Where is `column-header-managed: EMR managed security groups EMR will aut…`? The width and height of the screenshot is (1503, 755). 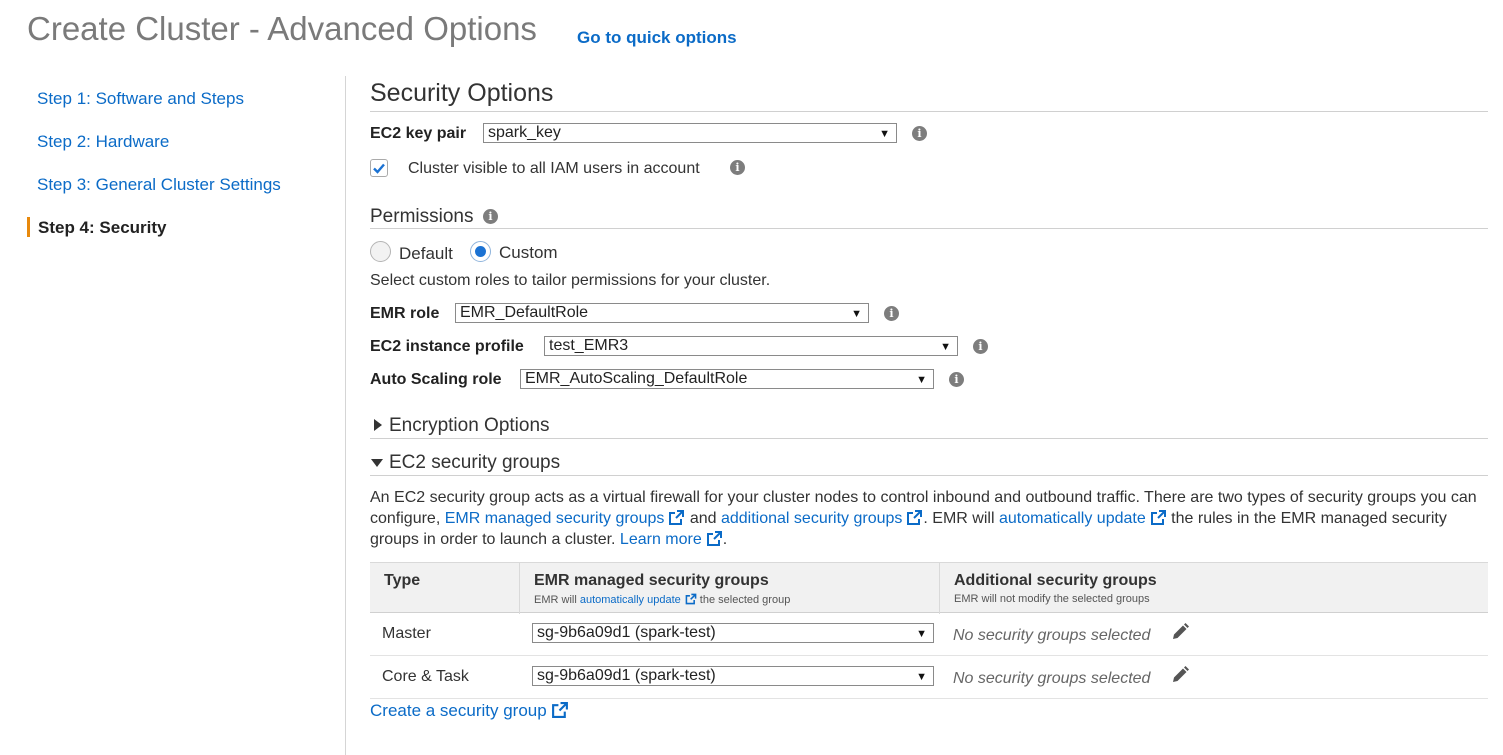 column-header-managed: EMR managed security groups EMR will aut… is located at coordinates (729, 588).